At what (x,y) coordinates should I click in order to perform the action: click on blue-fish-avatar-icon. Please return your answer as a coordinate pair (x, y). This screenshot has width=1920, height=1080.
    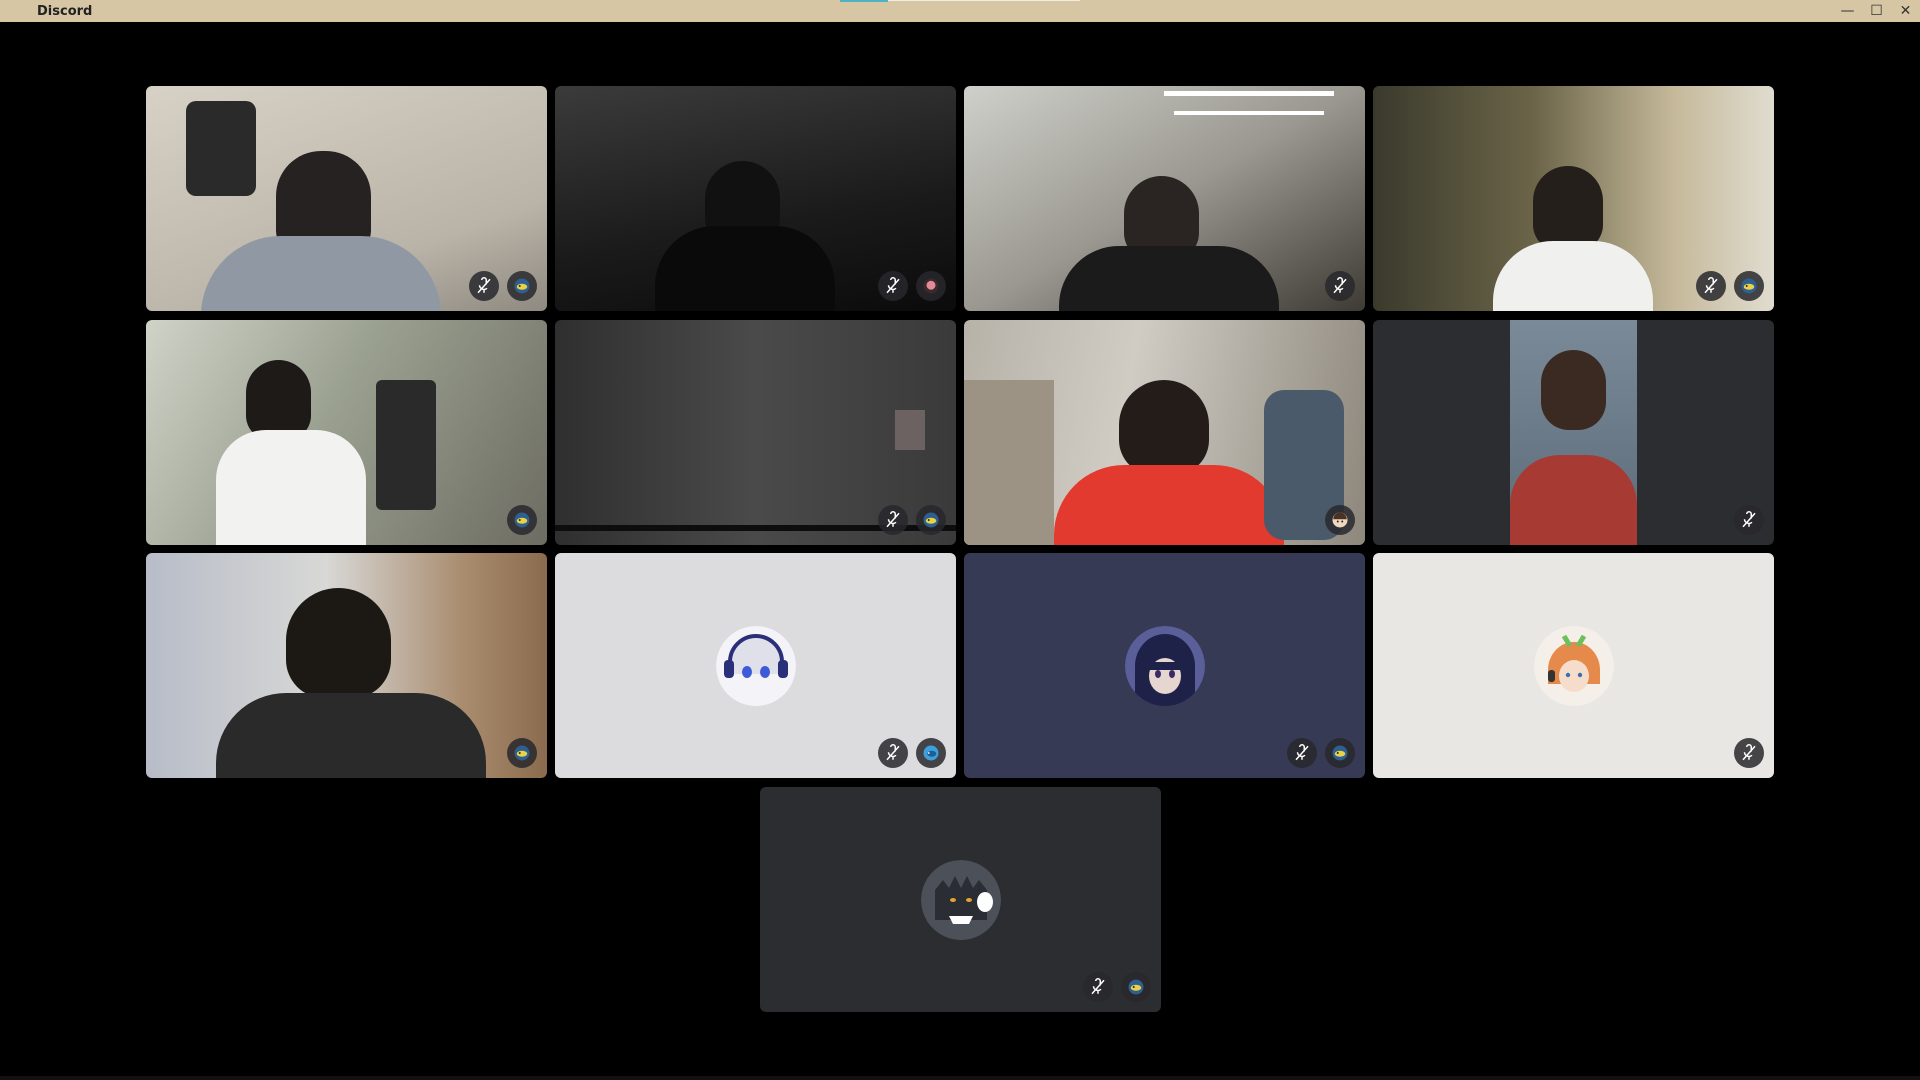
    Looking at the image, I should click on (931, 753).